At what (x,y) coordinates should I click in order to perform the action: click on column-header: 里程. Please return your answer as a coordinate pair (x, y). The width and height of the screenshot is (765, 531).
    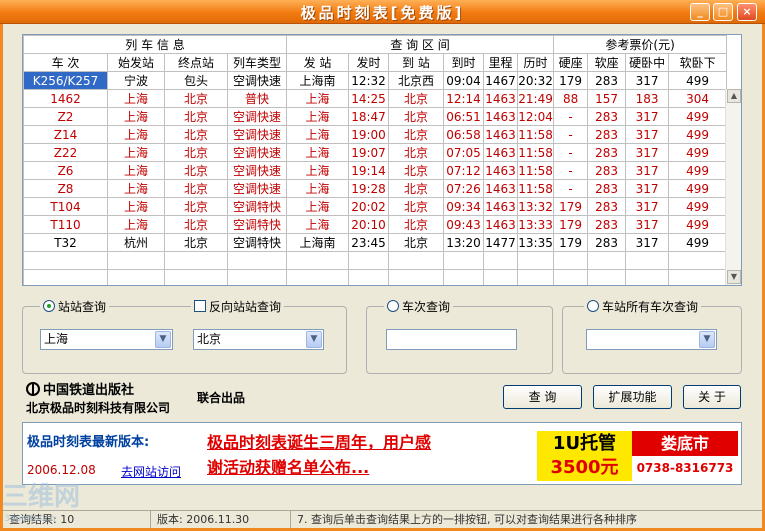
    Looking at the image, I should click on (501, 62).